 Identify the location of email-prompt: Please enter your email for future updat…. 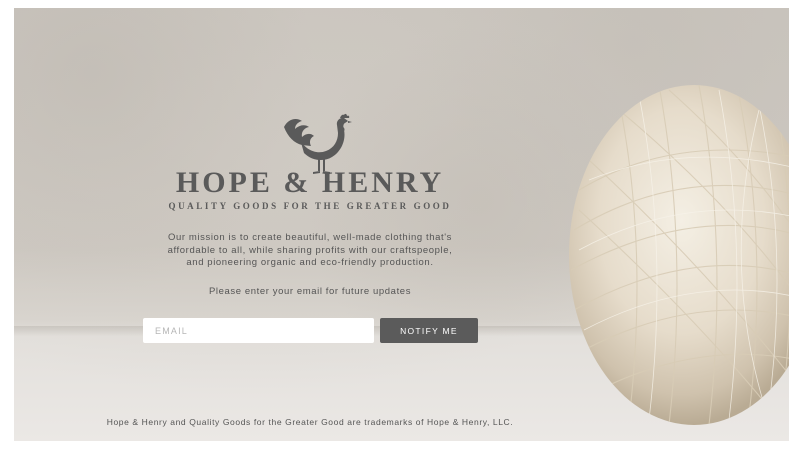
(310, 291).